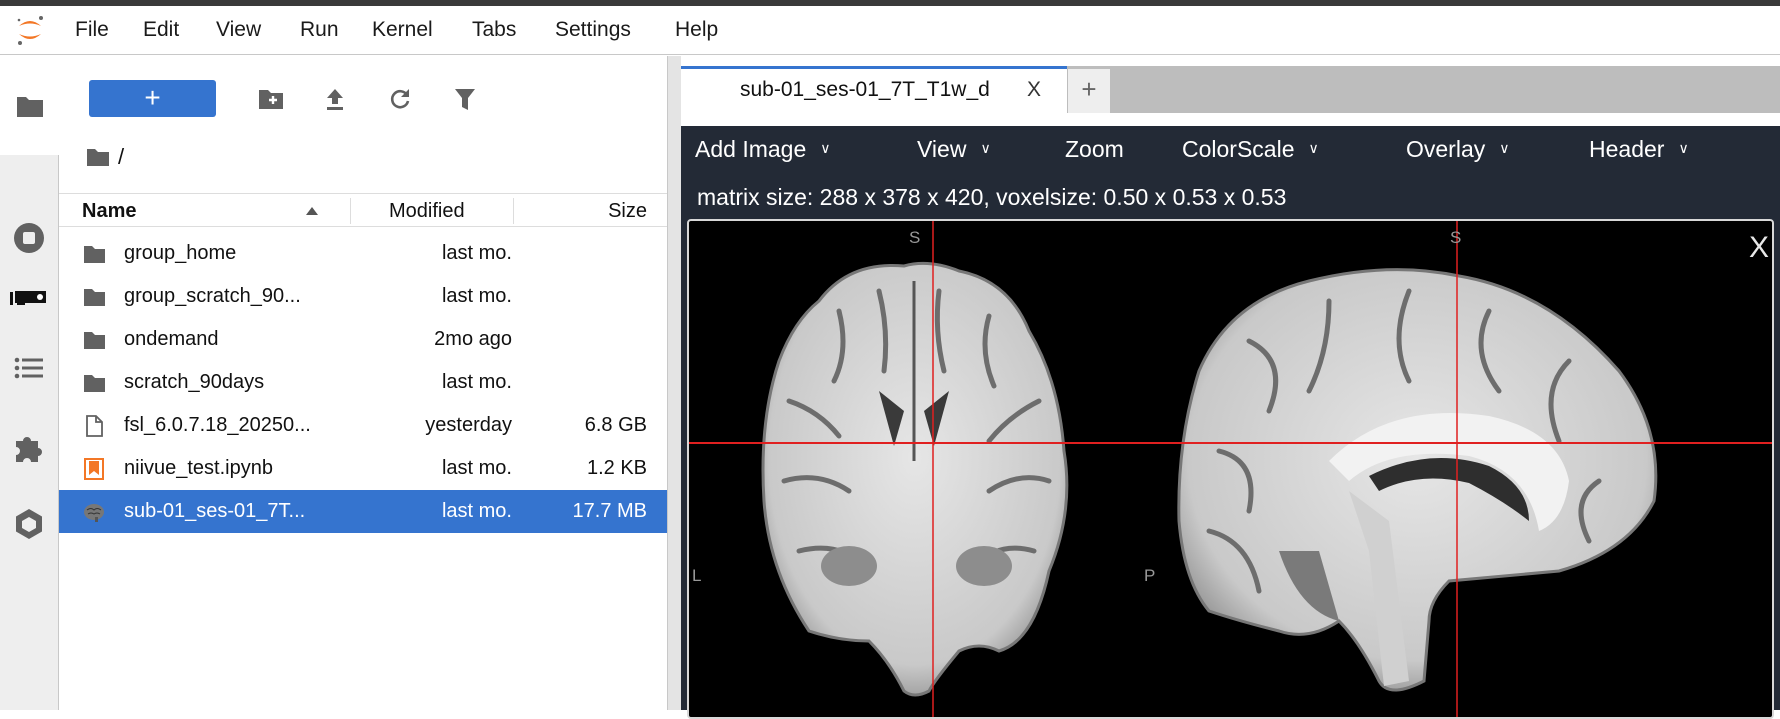  I want to click on file-row: group_scratch_90... last mo., so click(363, 296).